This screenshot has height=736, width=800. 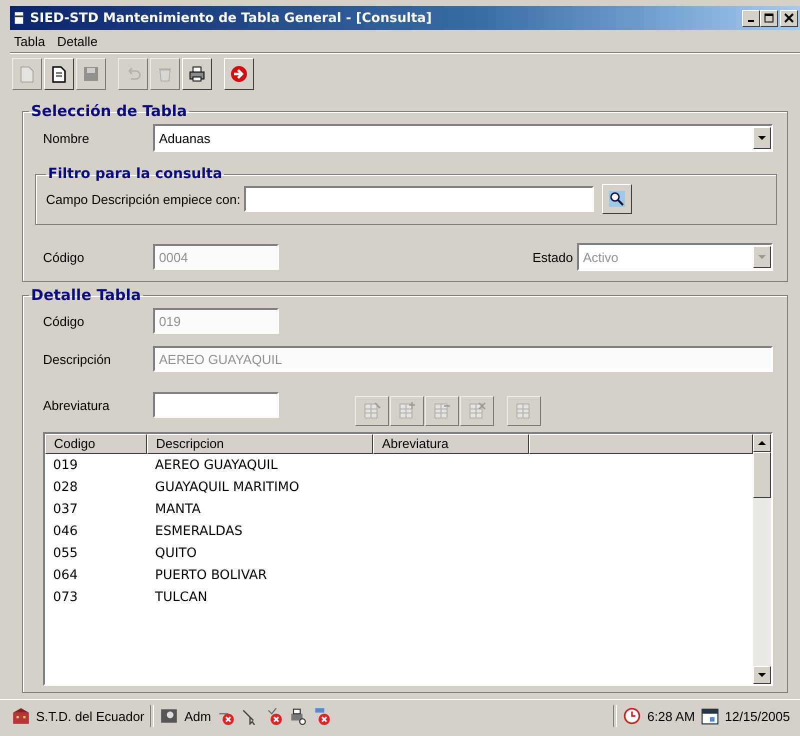 I want to click on maximize-icon, so click(x=769, y=18).